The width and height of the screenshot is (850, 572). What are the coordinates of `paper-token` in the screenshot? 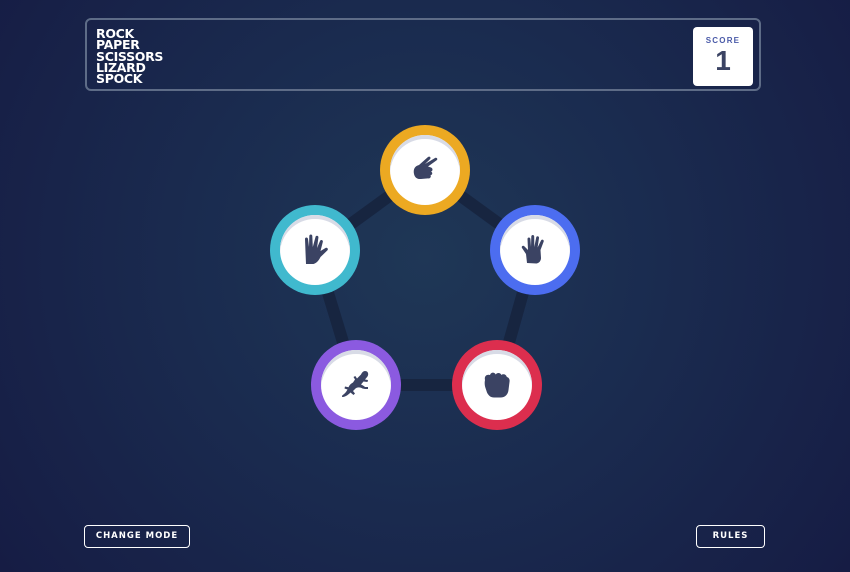 It's located at (535, 250).